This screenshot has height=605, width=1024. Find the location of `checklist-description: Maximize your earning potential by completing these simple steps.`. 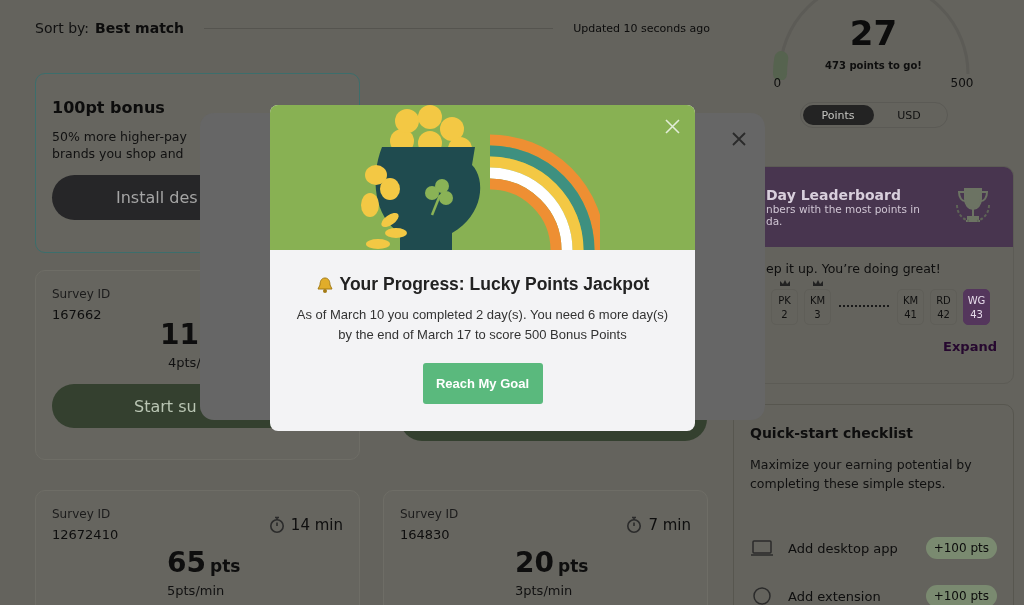

checklist-description: Maximize your earning potential by completing these simple steps. is located at coordinates (861, 474).